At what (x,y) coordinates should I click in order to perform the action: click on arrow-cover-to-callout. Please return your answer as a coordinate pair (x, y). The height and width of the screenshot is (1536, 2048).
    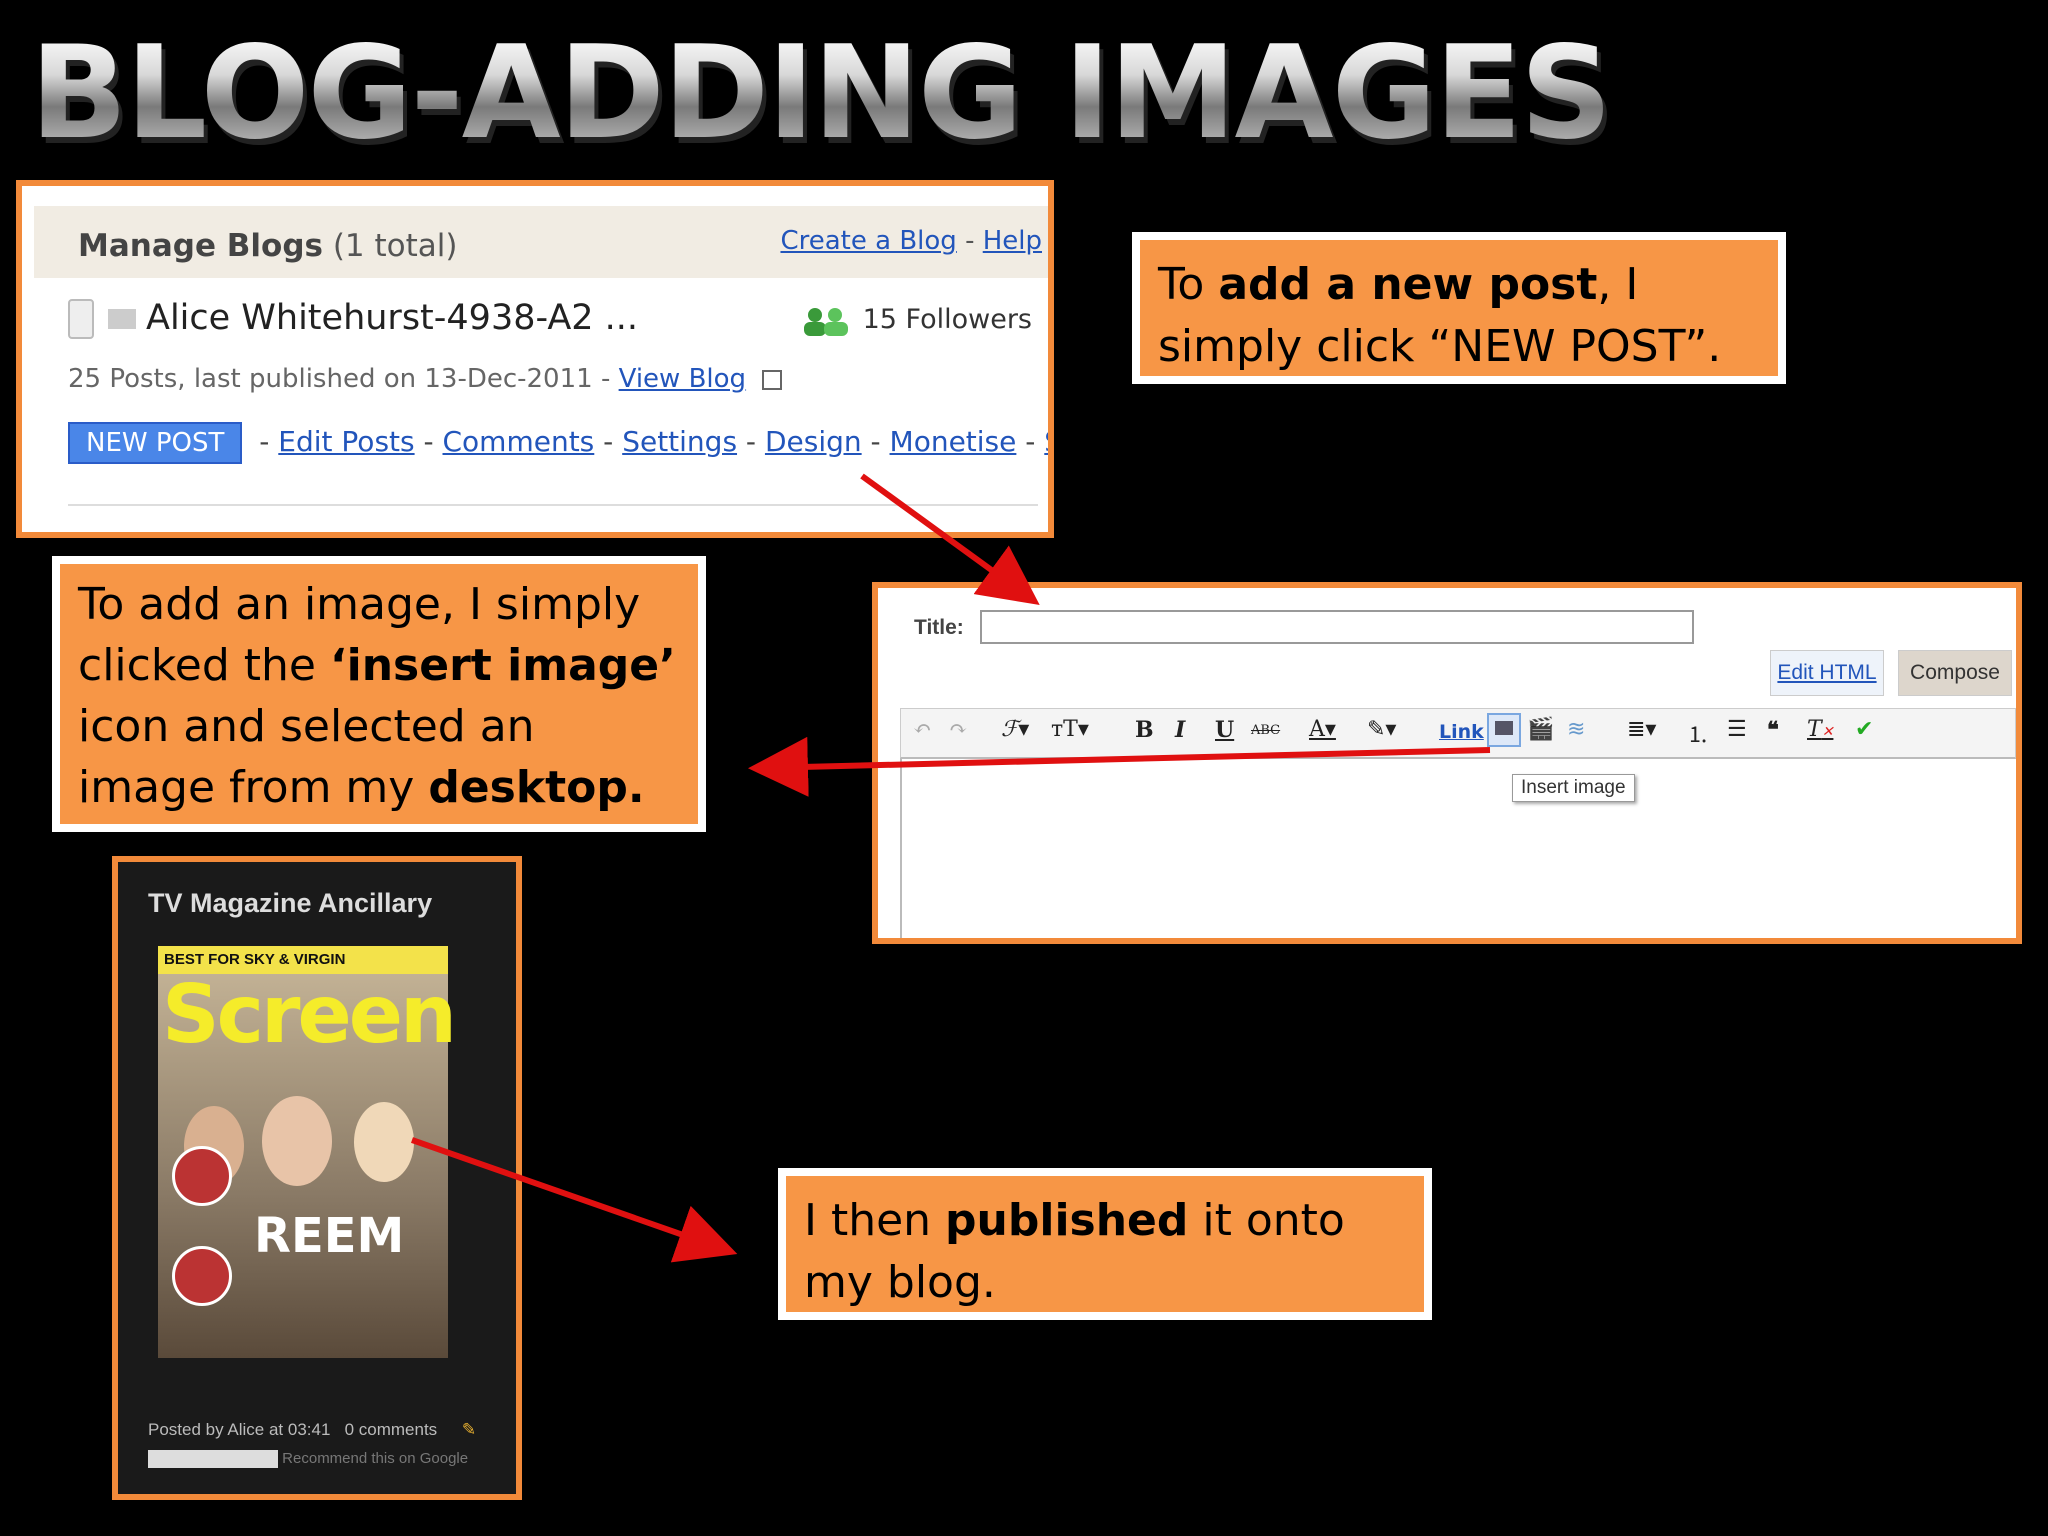
    Looking at the image, I should click on (574, 1200).